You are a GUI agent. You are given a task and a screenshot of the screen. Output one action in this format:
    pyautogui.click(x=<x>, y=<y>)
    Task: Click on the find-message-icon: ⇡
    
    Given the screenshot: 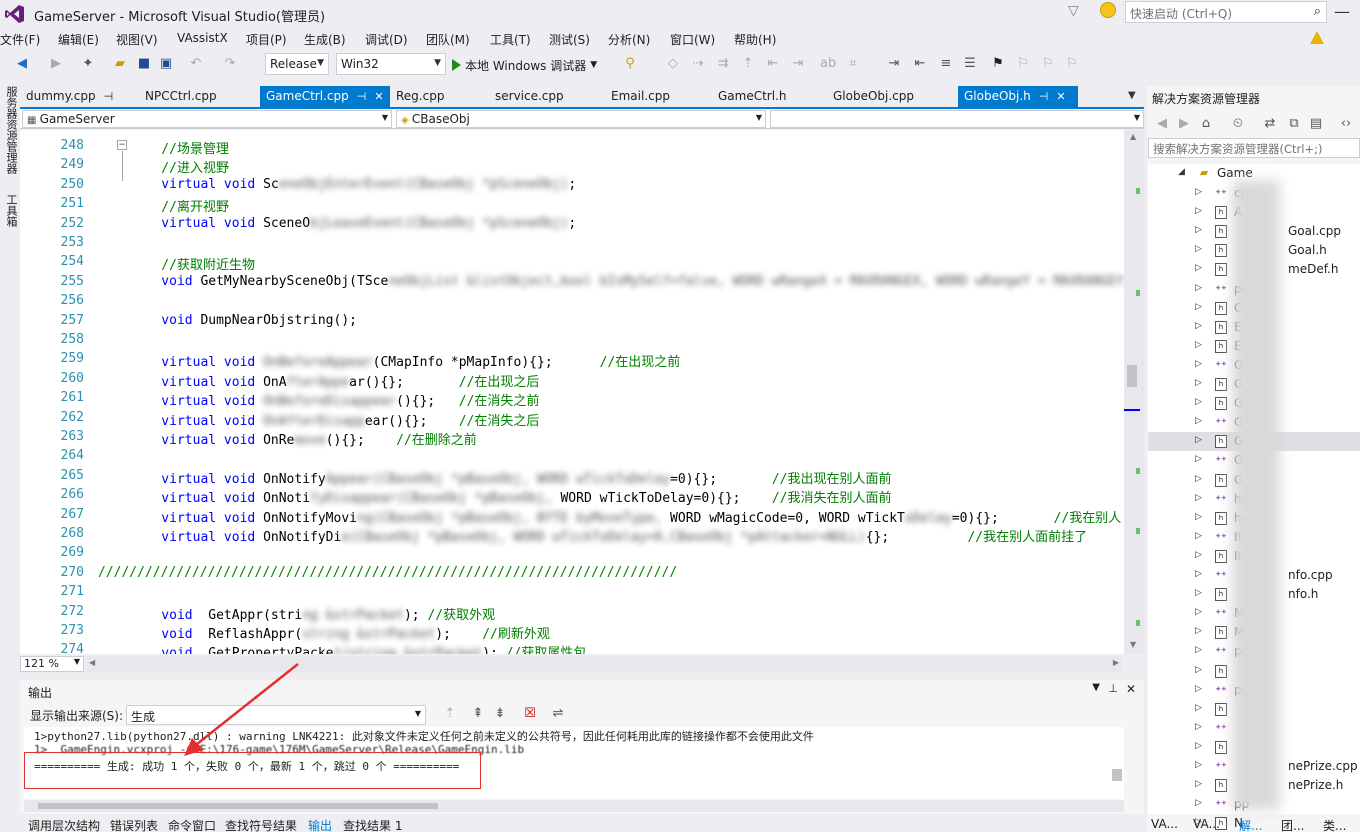 What is the action you would take?
    pyautogui.click(x=450, y=714)
    